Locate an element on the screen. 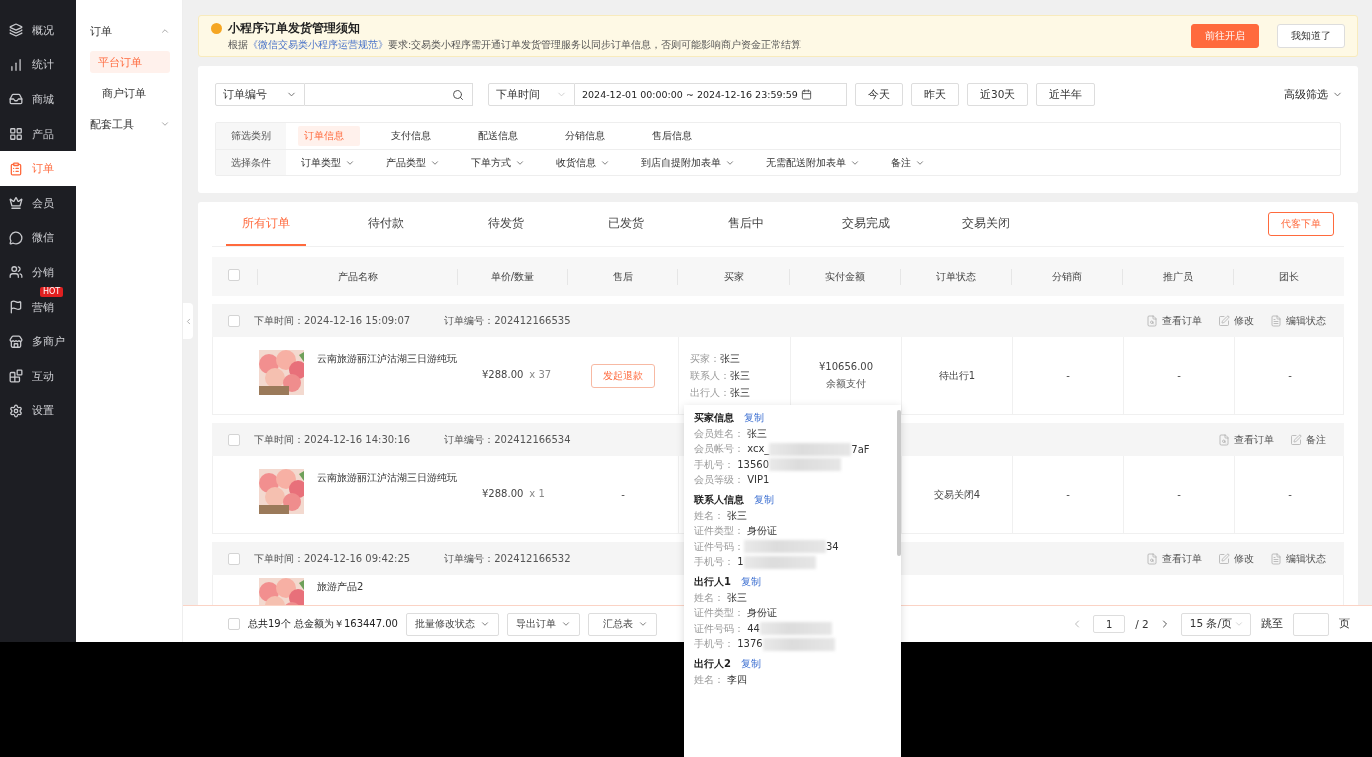 The width and height of the screenshot is (1372, 757). section-title: 买家信息 is located at coordinates (714, 417).